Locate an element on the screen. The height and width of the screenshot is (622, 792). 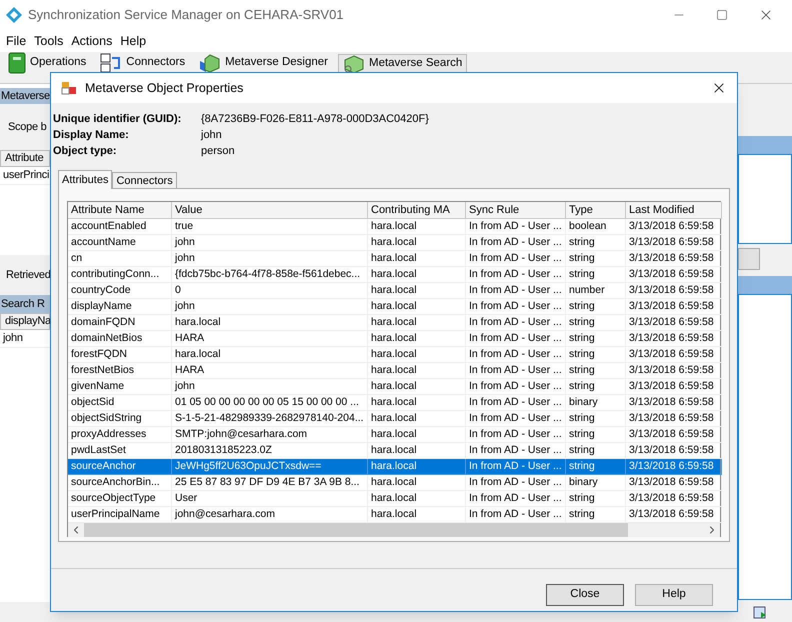
table-row: cn john hara.local In from AD - User ... string 3/13/2018 6:59:58 is located at coordinates (394, 259).